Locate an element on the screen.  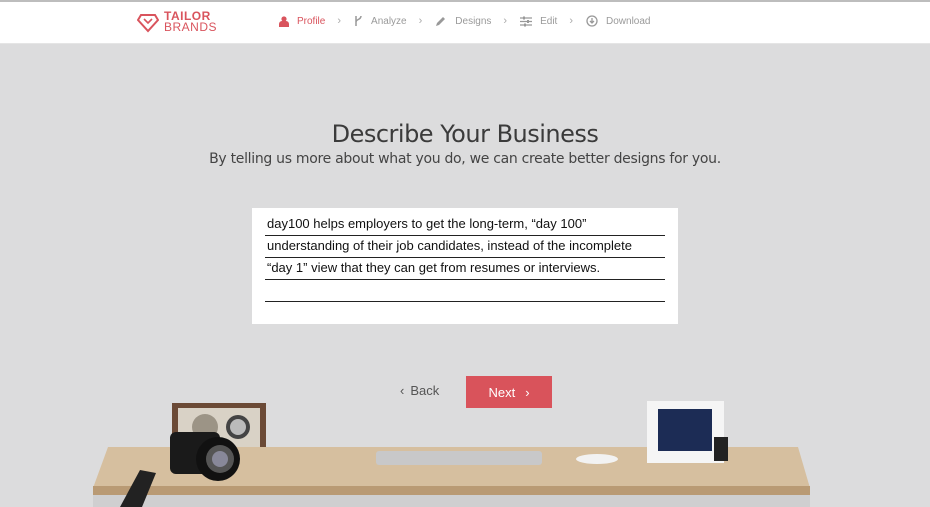
logo-line2: BRANDS is located at coordinates (191, 27).